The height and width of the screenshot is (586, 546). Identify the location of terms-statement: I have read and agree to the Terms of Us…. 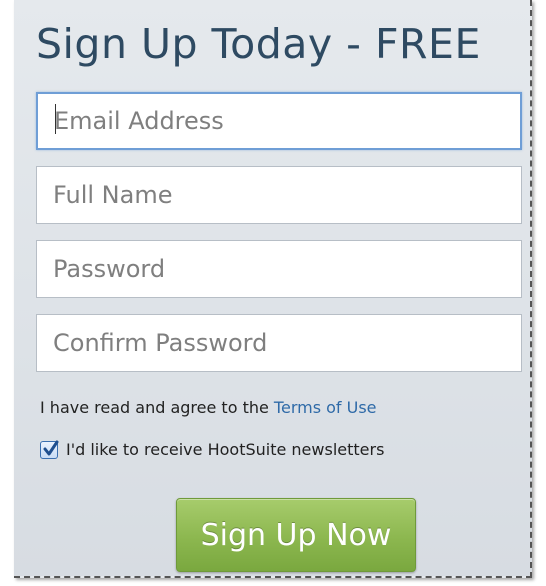
(208, 407).